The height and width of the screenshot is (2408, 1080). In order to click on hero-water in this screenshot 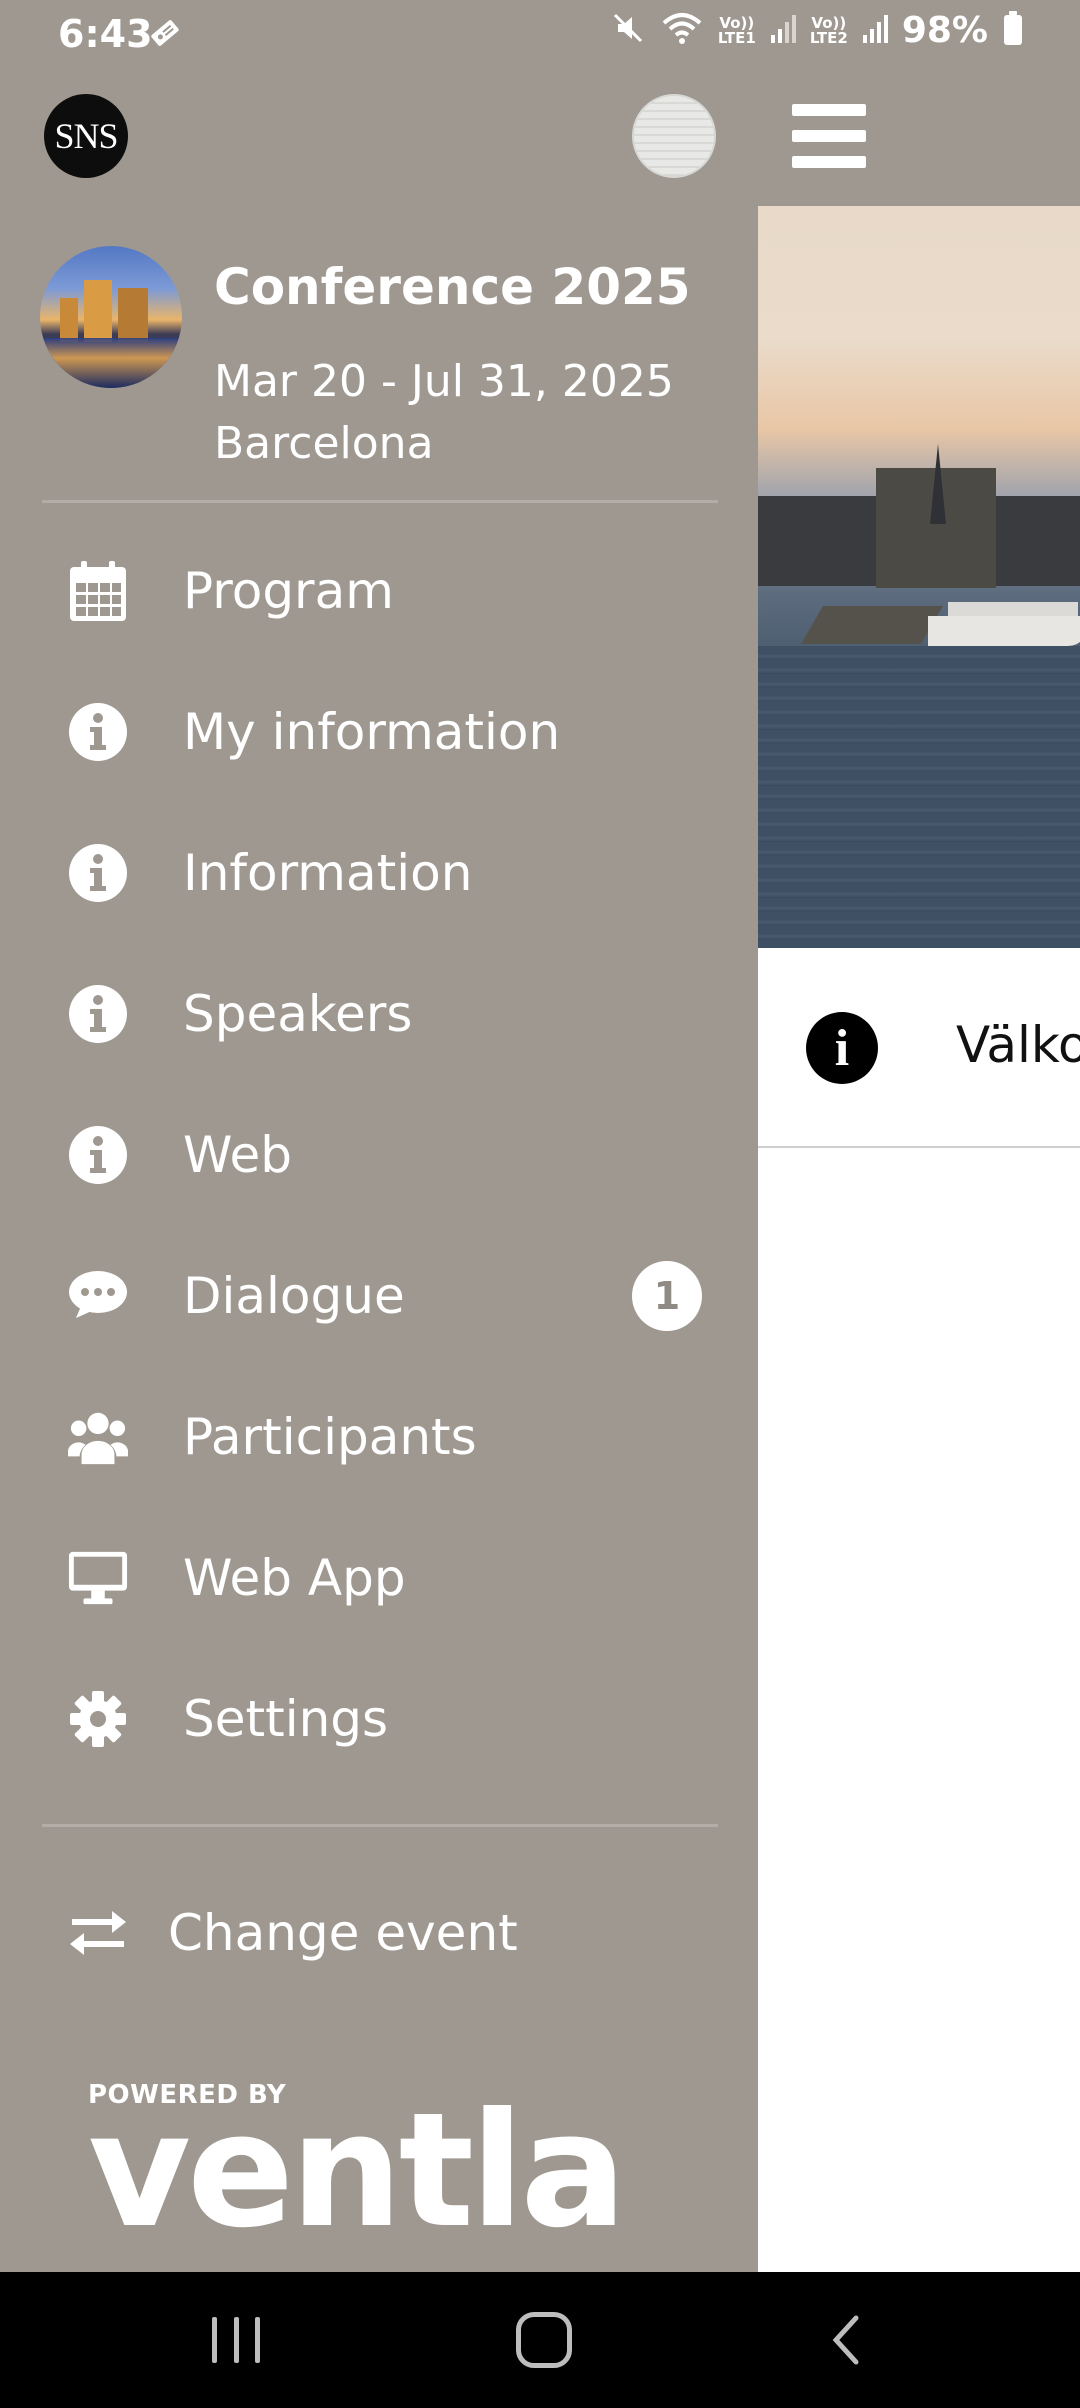, I will do `click(919, 797)`.